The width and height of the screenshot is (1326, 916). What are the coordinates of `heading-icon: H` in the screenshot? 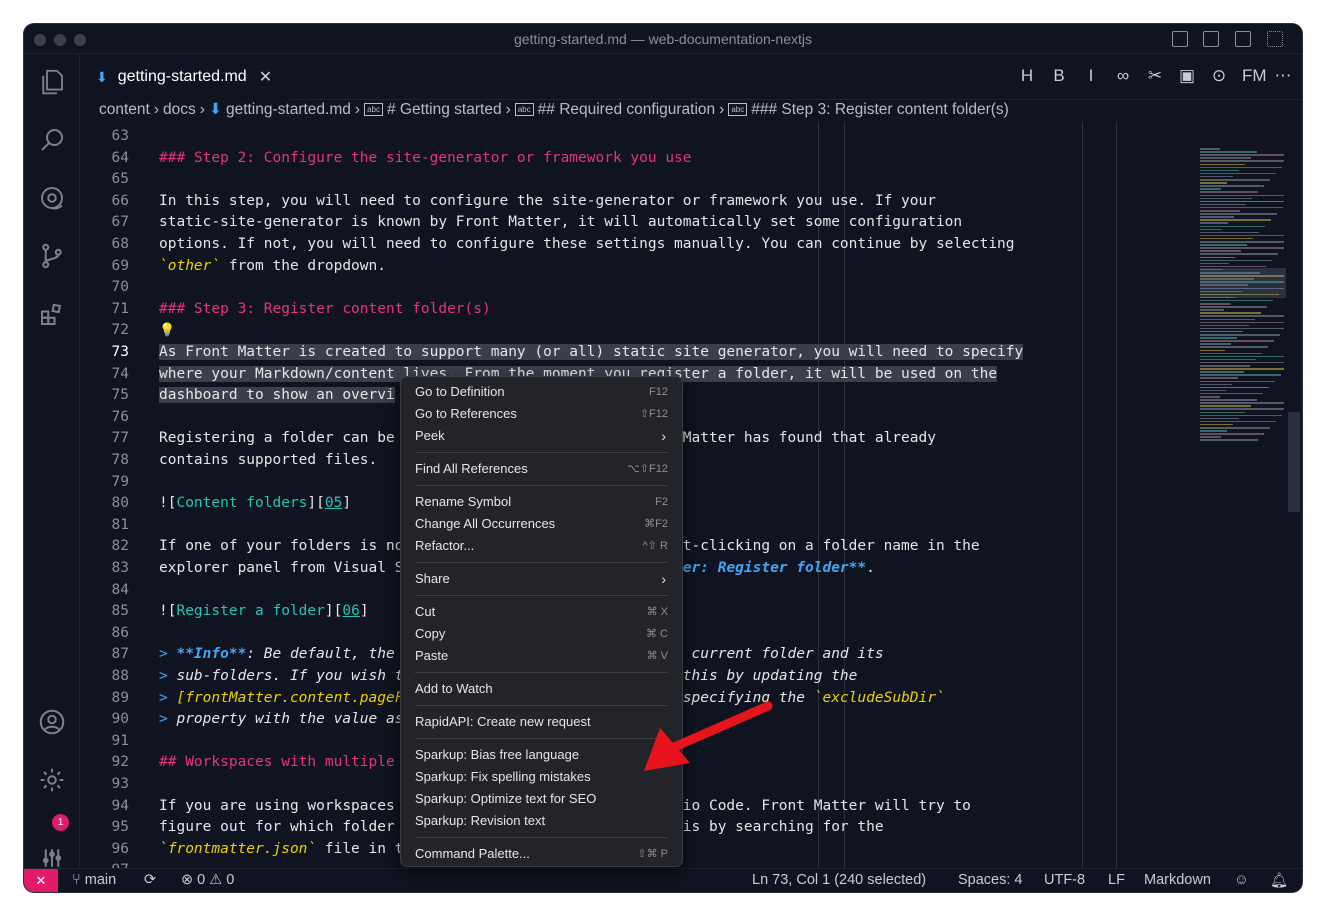 It's located at (1027, 76).